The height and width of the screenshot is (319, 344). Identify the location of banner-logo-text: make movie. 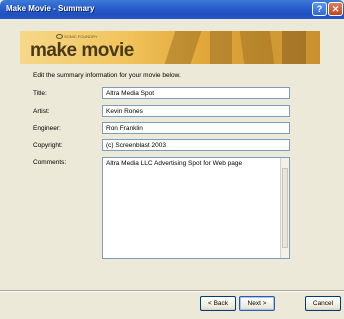
(82, 50).